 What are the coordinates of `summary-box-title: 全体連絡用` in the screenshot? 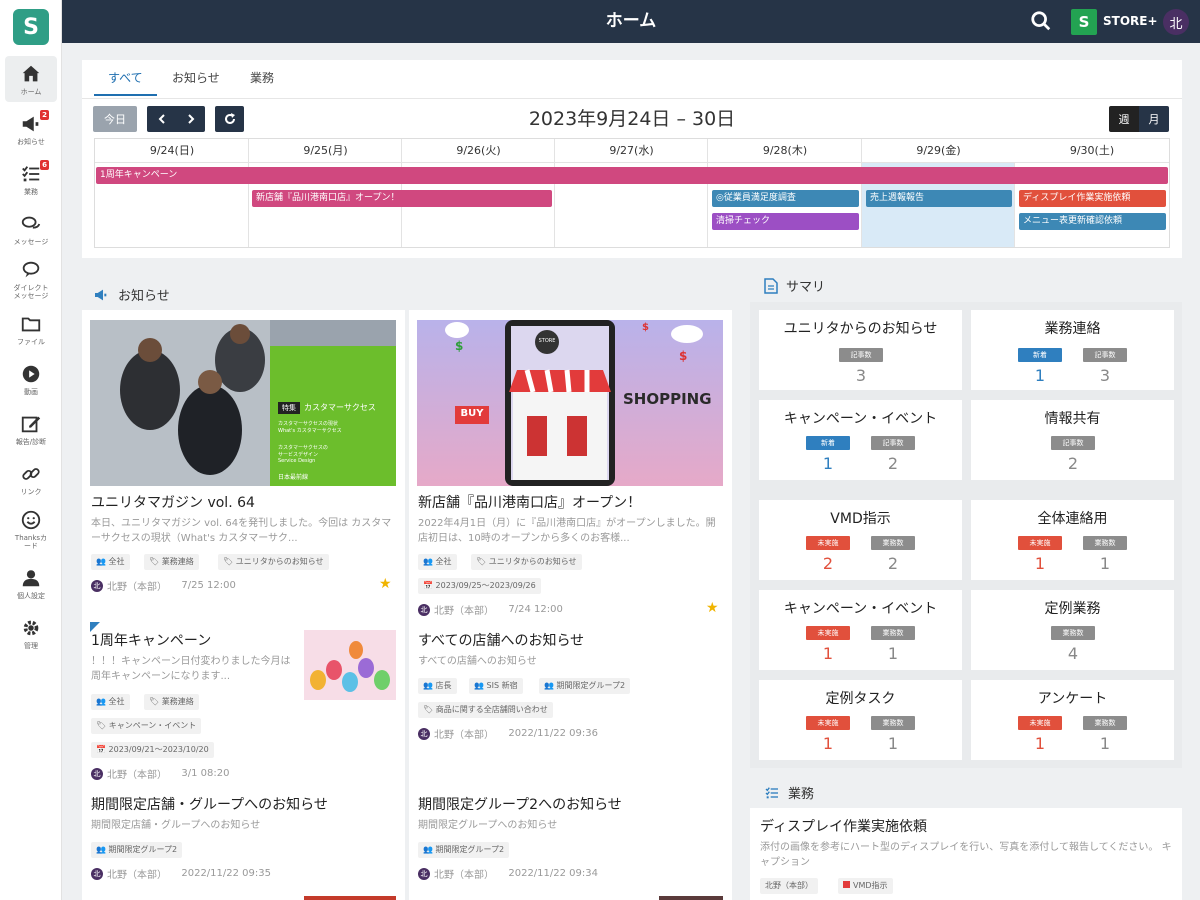 It's located at (1072, 519).